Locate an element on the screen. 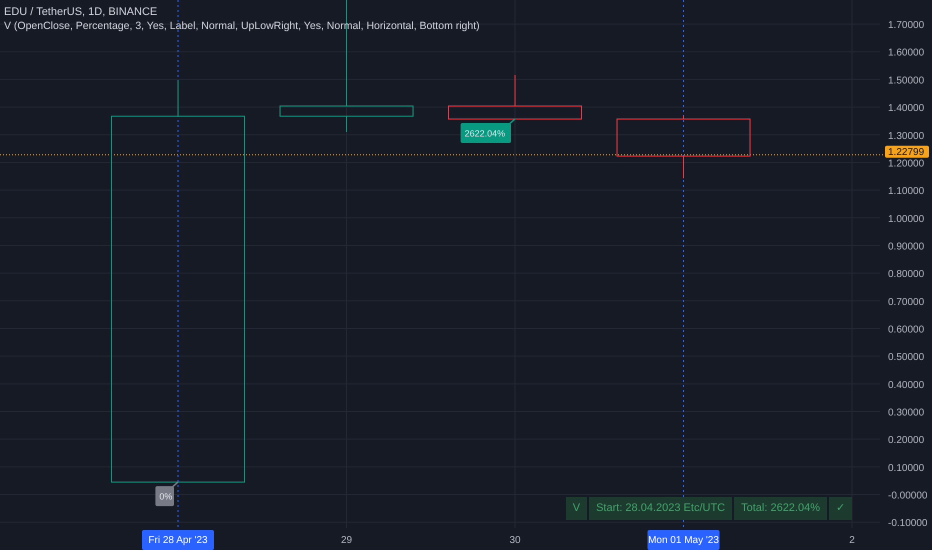  price-axis-label: 0.20000 is located at coordinates (906, 440).